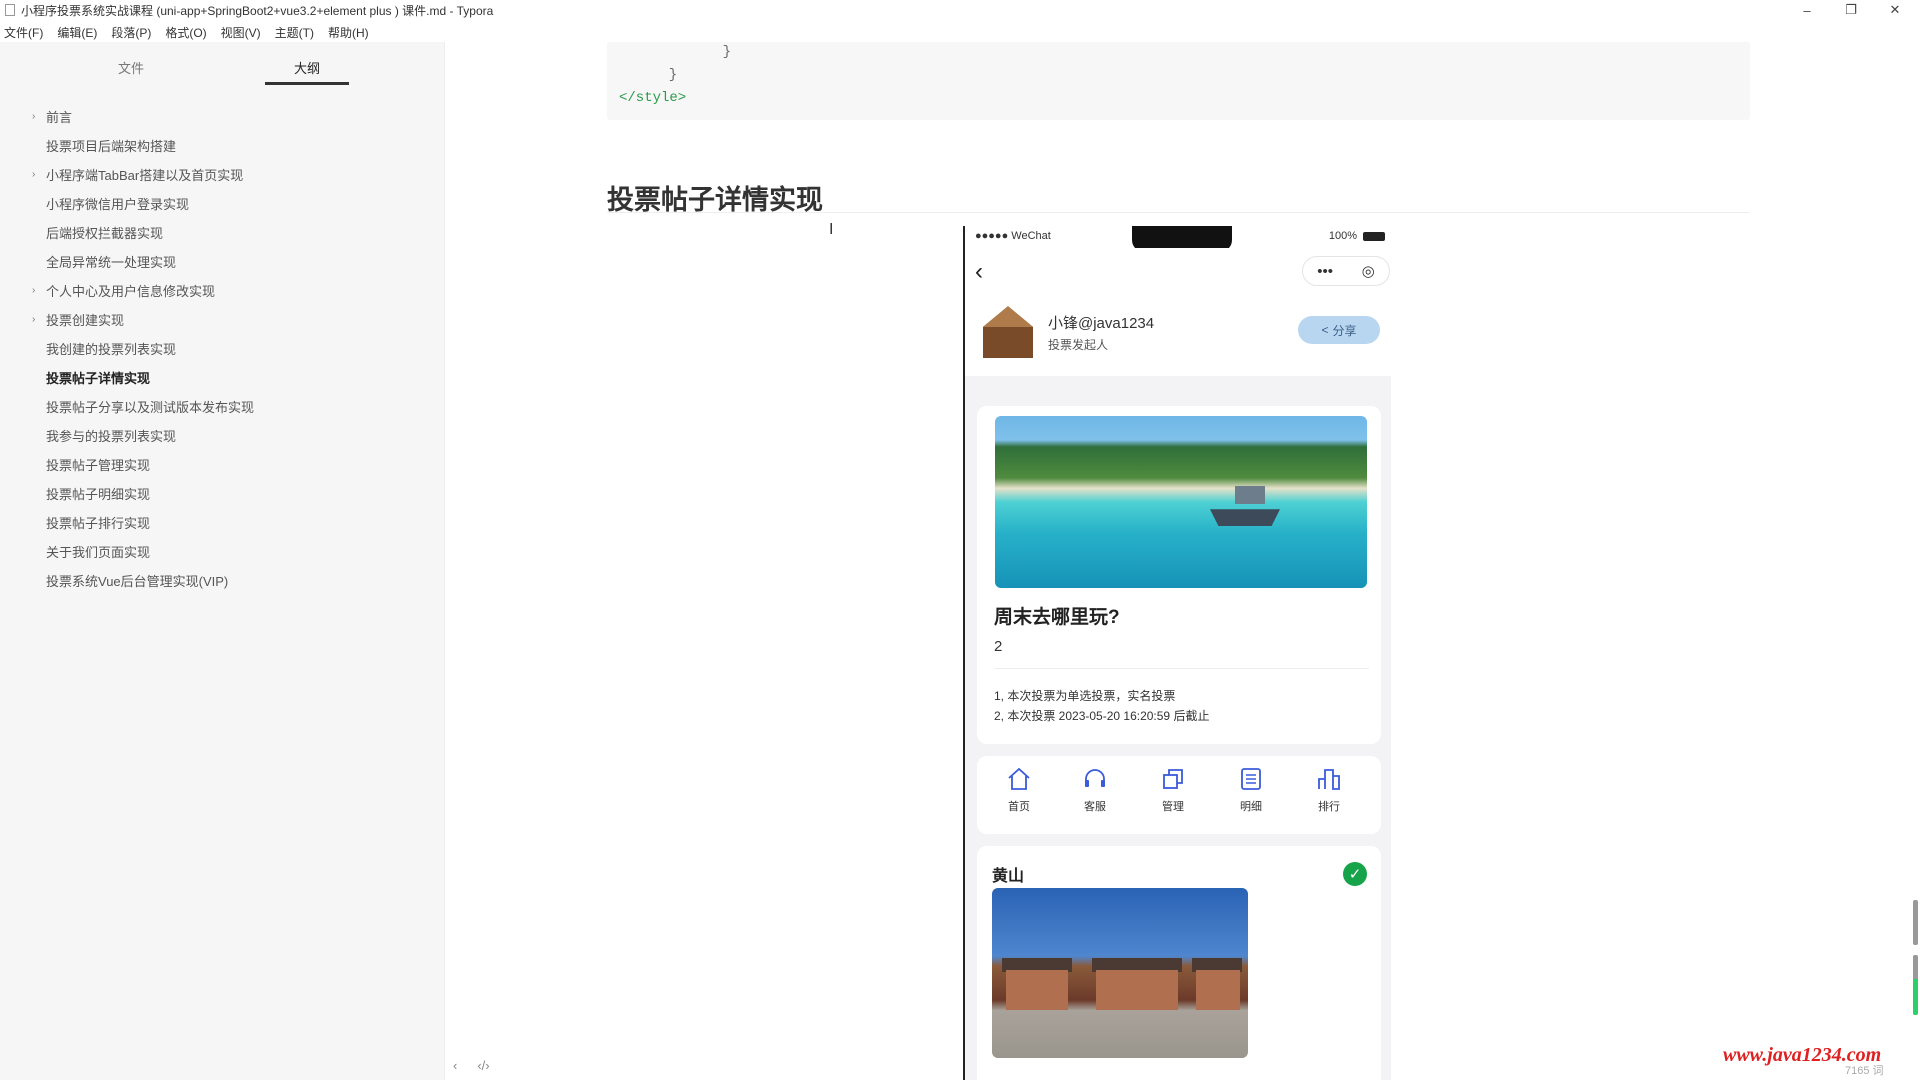 The image size is (1920, 1080). I want to click on outline-item: 投票帖子详情实现, so click(222, 377).